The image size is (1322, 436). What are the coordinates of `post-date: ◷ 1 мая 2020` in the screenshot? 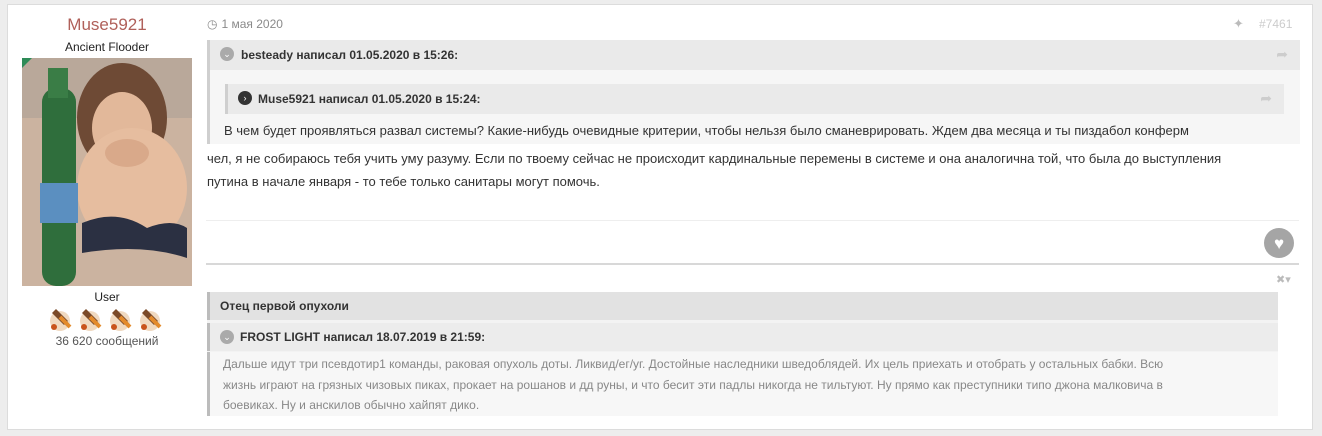 It's located at (245, 24).